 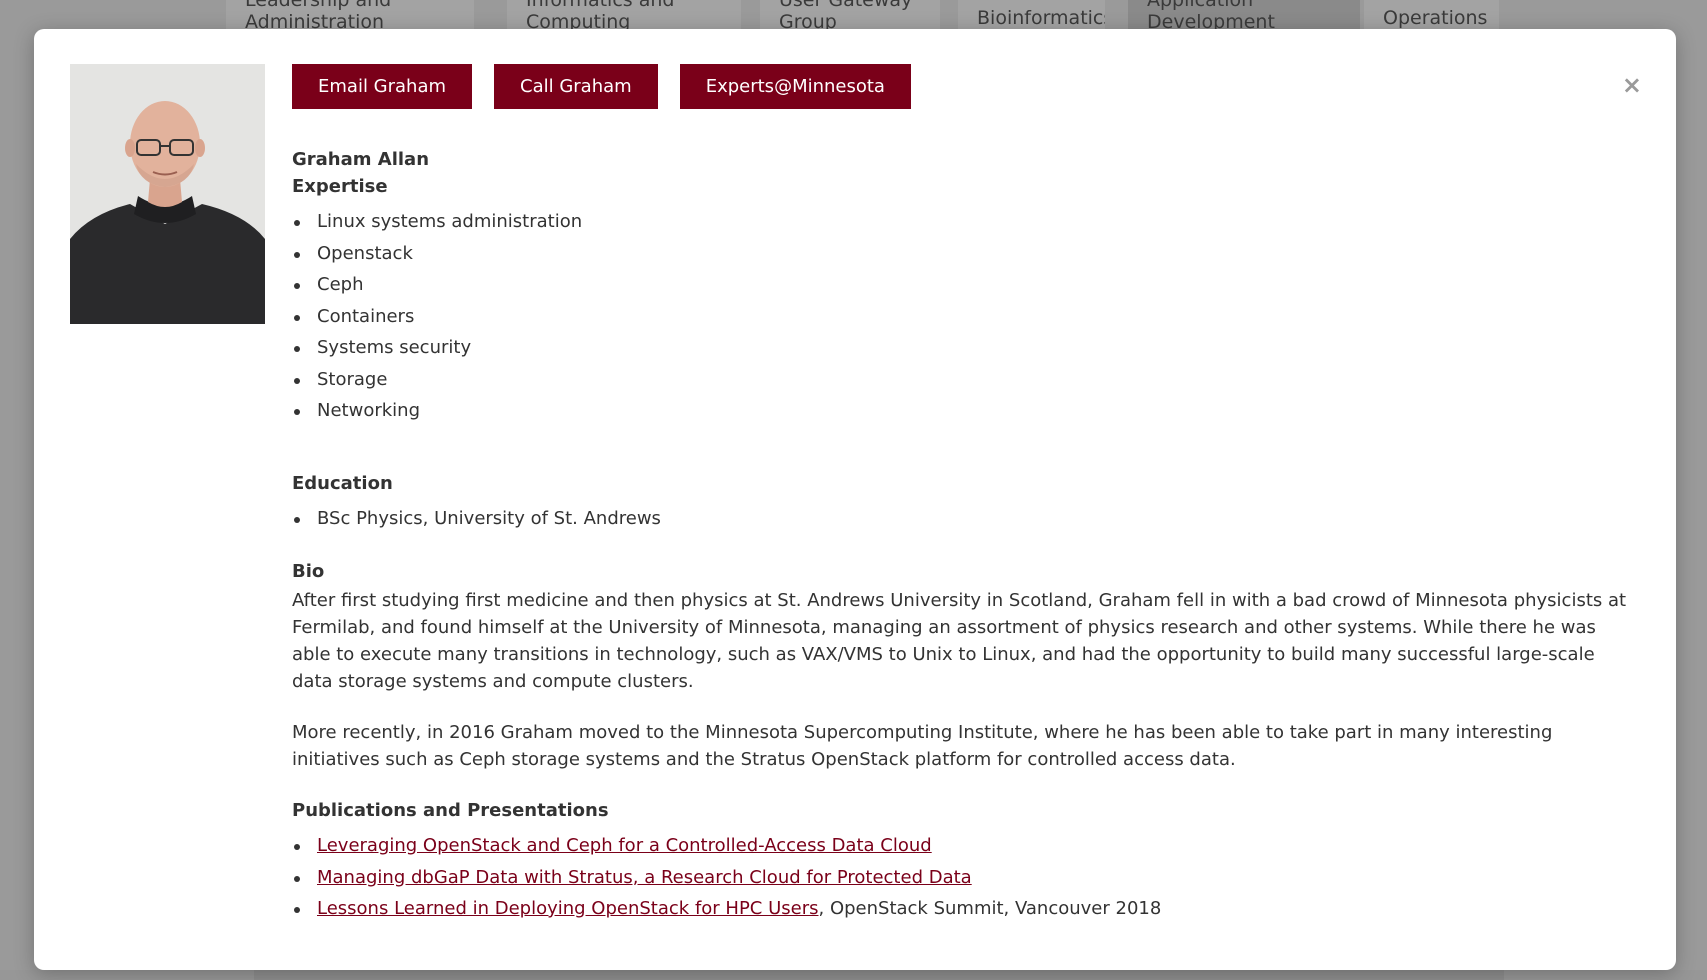 What do you see at coordinates (342, 483) in the screenshot?
I see `education-heading: Education` at bounding box center [342, 483].